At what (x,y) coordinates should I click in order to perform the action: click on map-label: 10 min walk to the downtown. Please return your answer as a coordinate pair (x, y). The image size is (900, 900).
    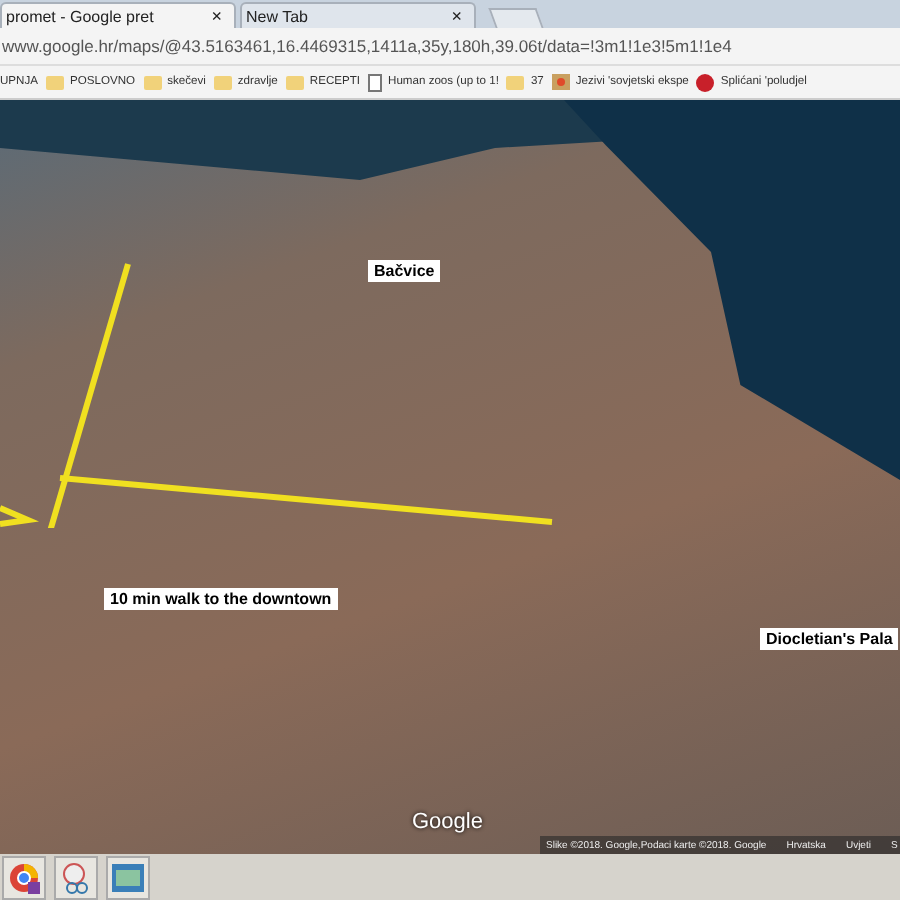
    Looking at the image, I should click on (221, 599).